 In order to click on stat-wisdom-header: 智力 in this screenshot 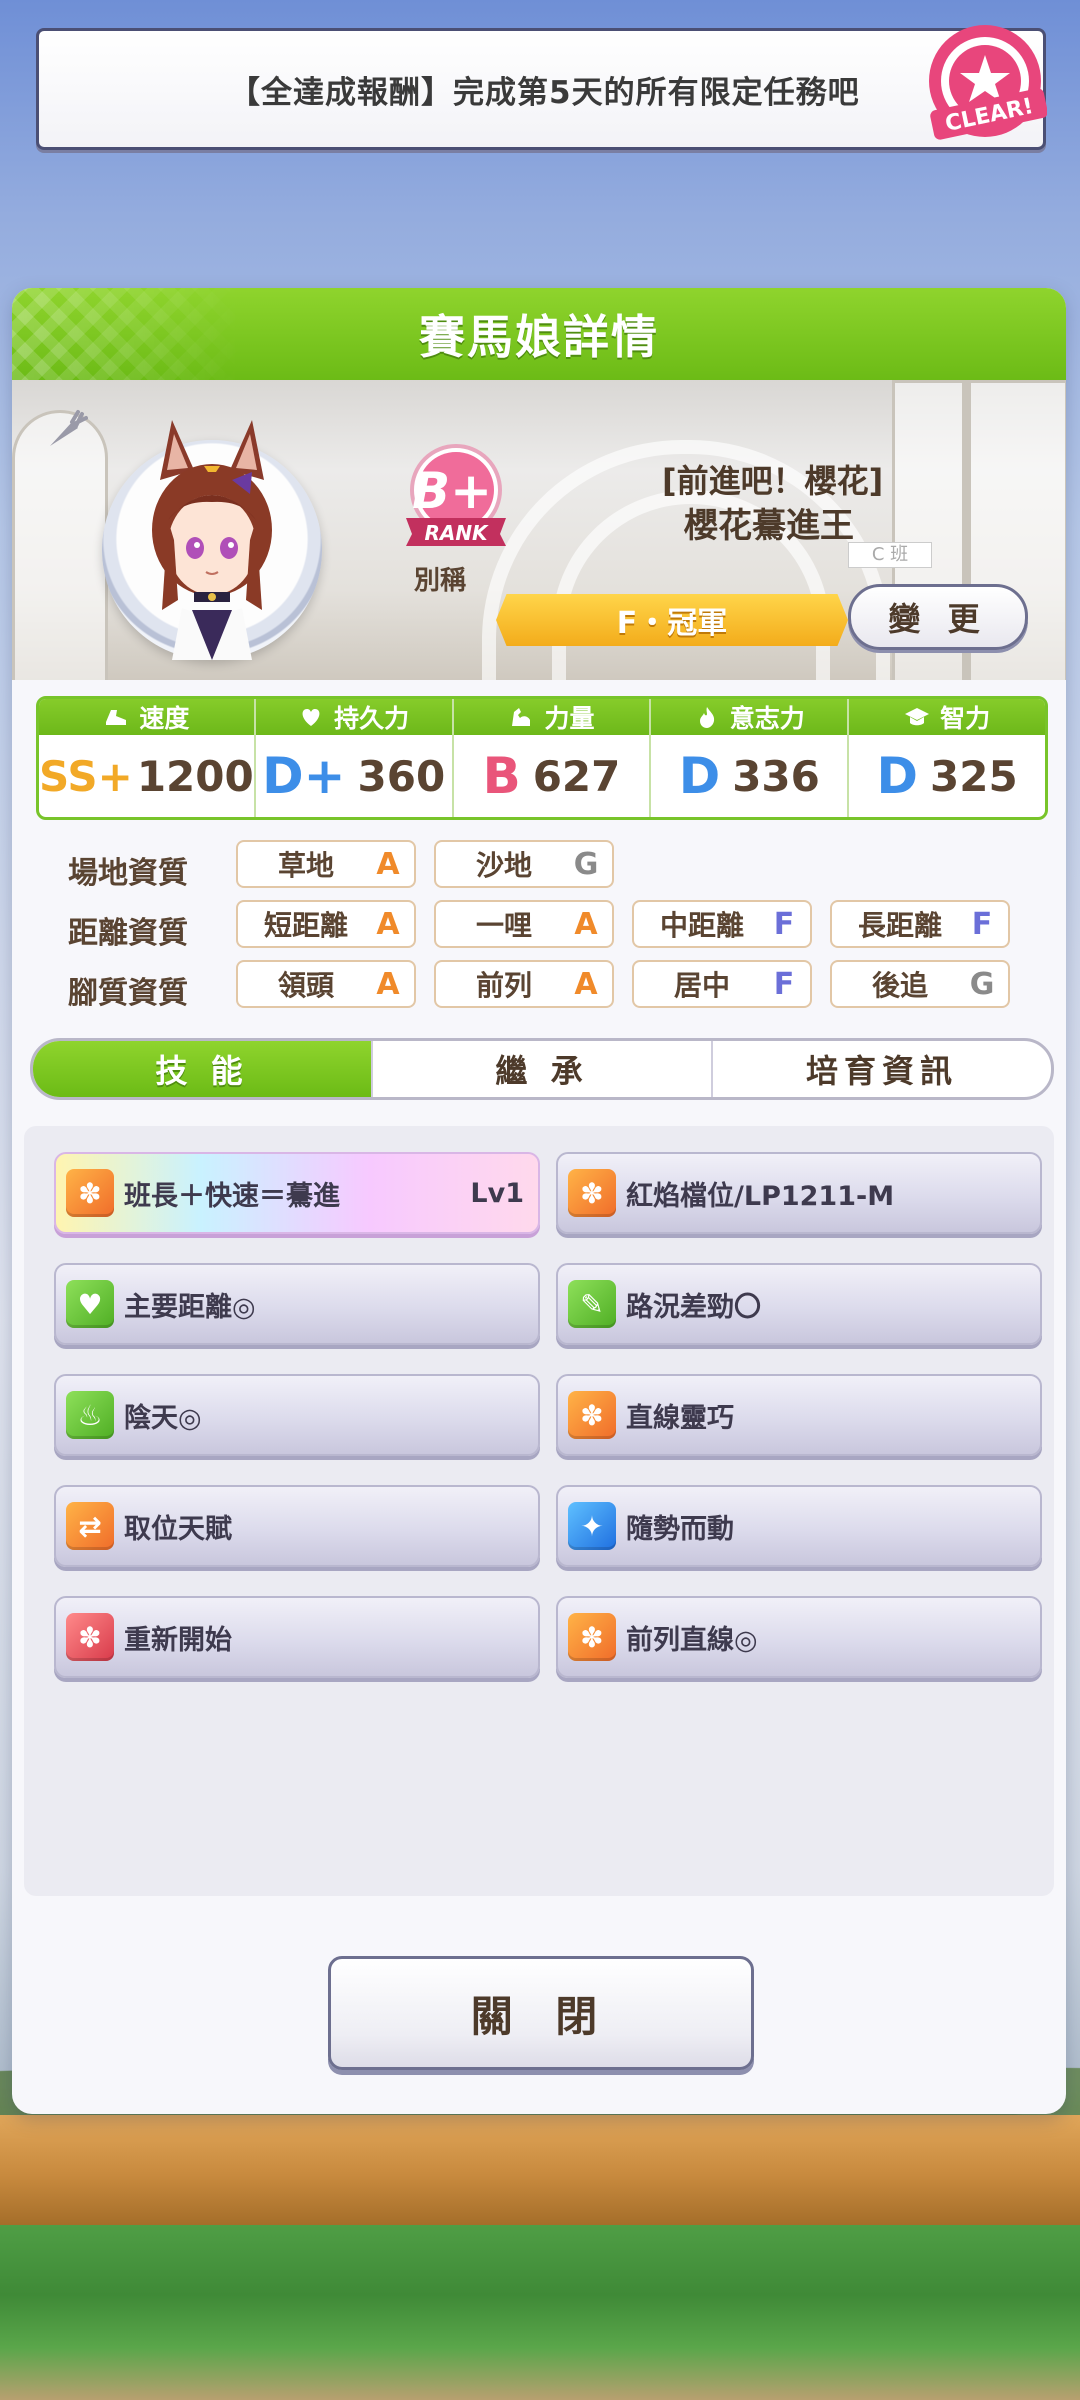, I will do `click(947, 717)`.